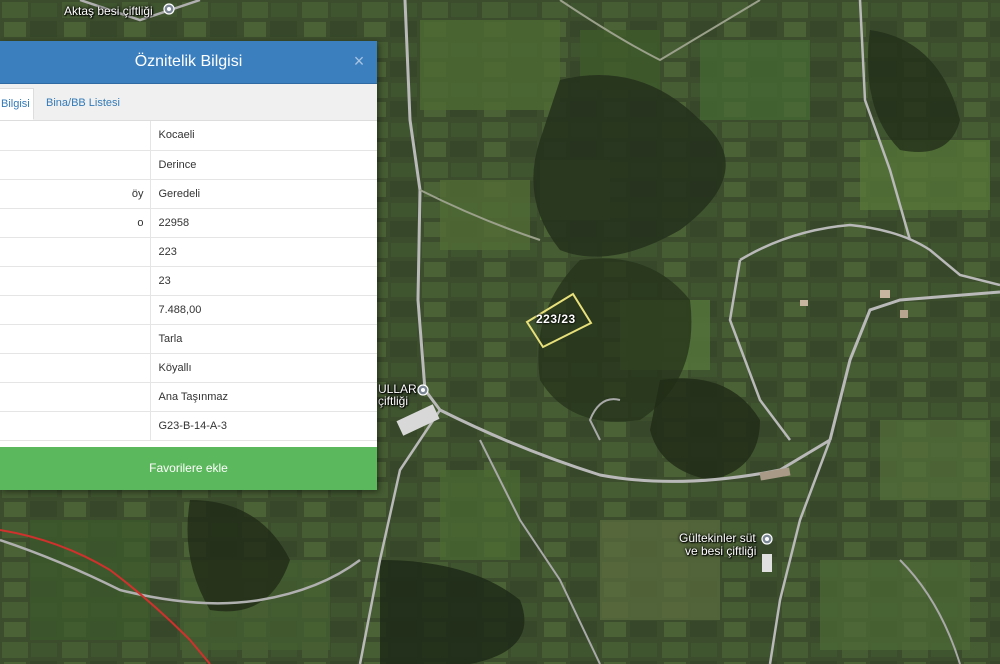 This screenshot has height=664, width=1000. Describe the element at coordinates (263, 339) in the screenshot. I see `attribute-value: Tarla` at that location.